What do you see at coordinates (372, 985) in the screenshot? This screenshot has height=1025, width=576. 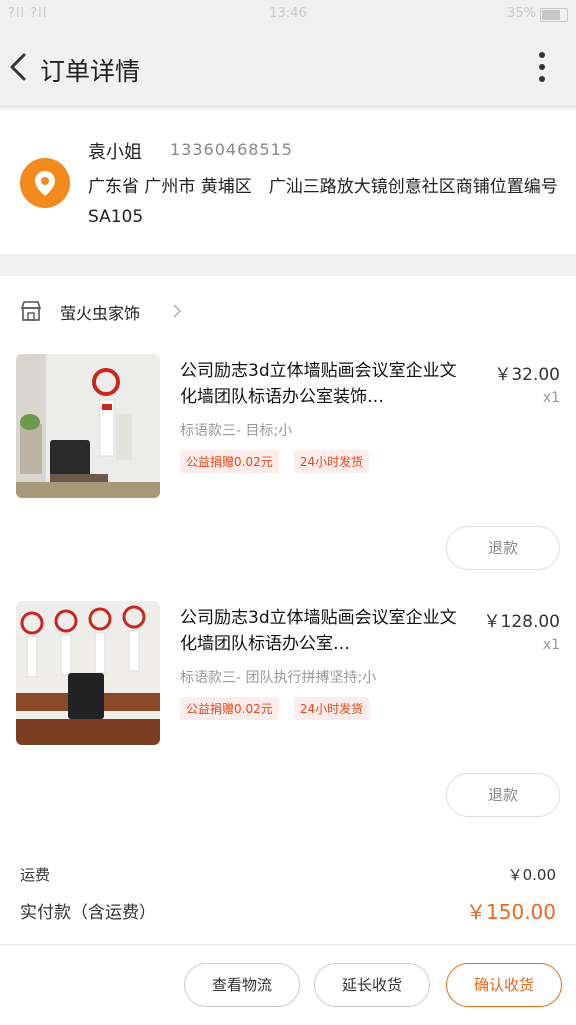 I see `extend-receipt-button: 延长收货` at bounding box center [372, 985].